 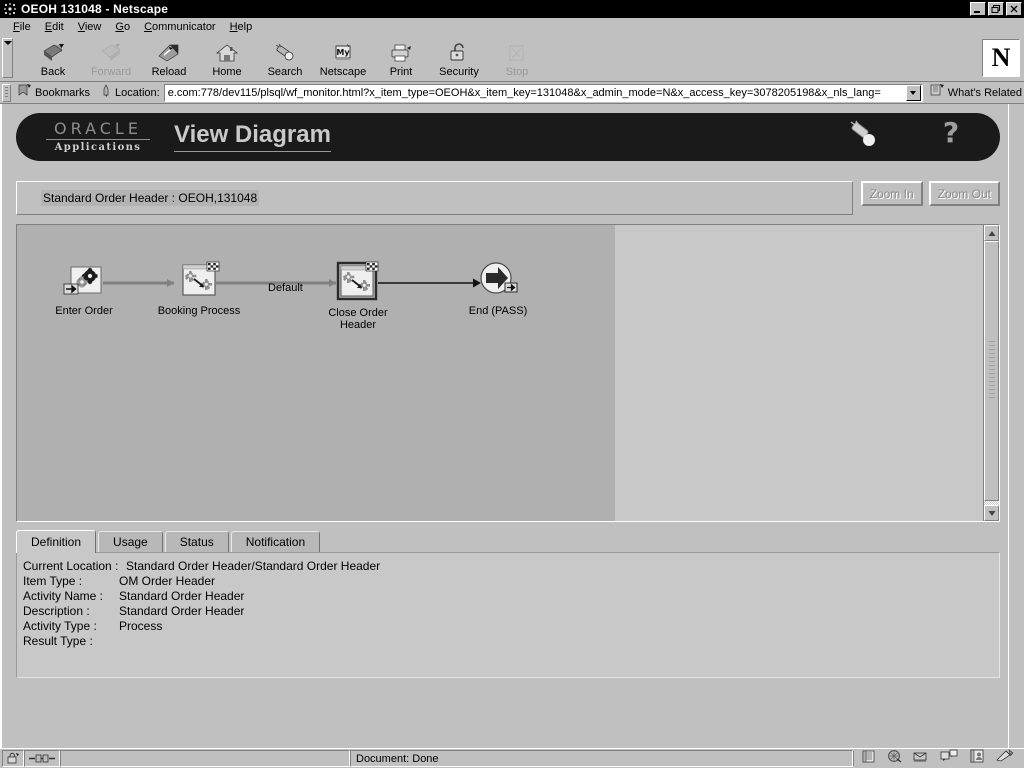 I want to click on oracle-wordmark: ORACLE, so click(x=98, y=130).